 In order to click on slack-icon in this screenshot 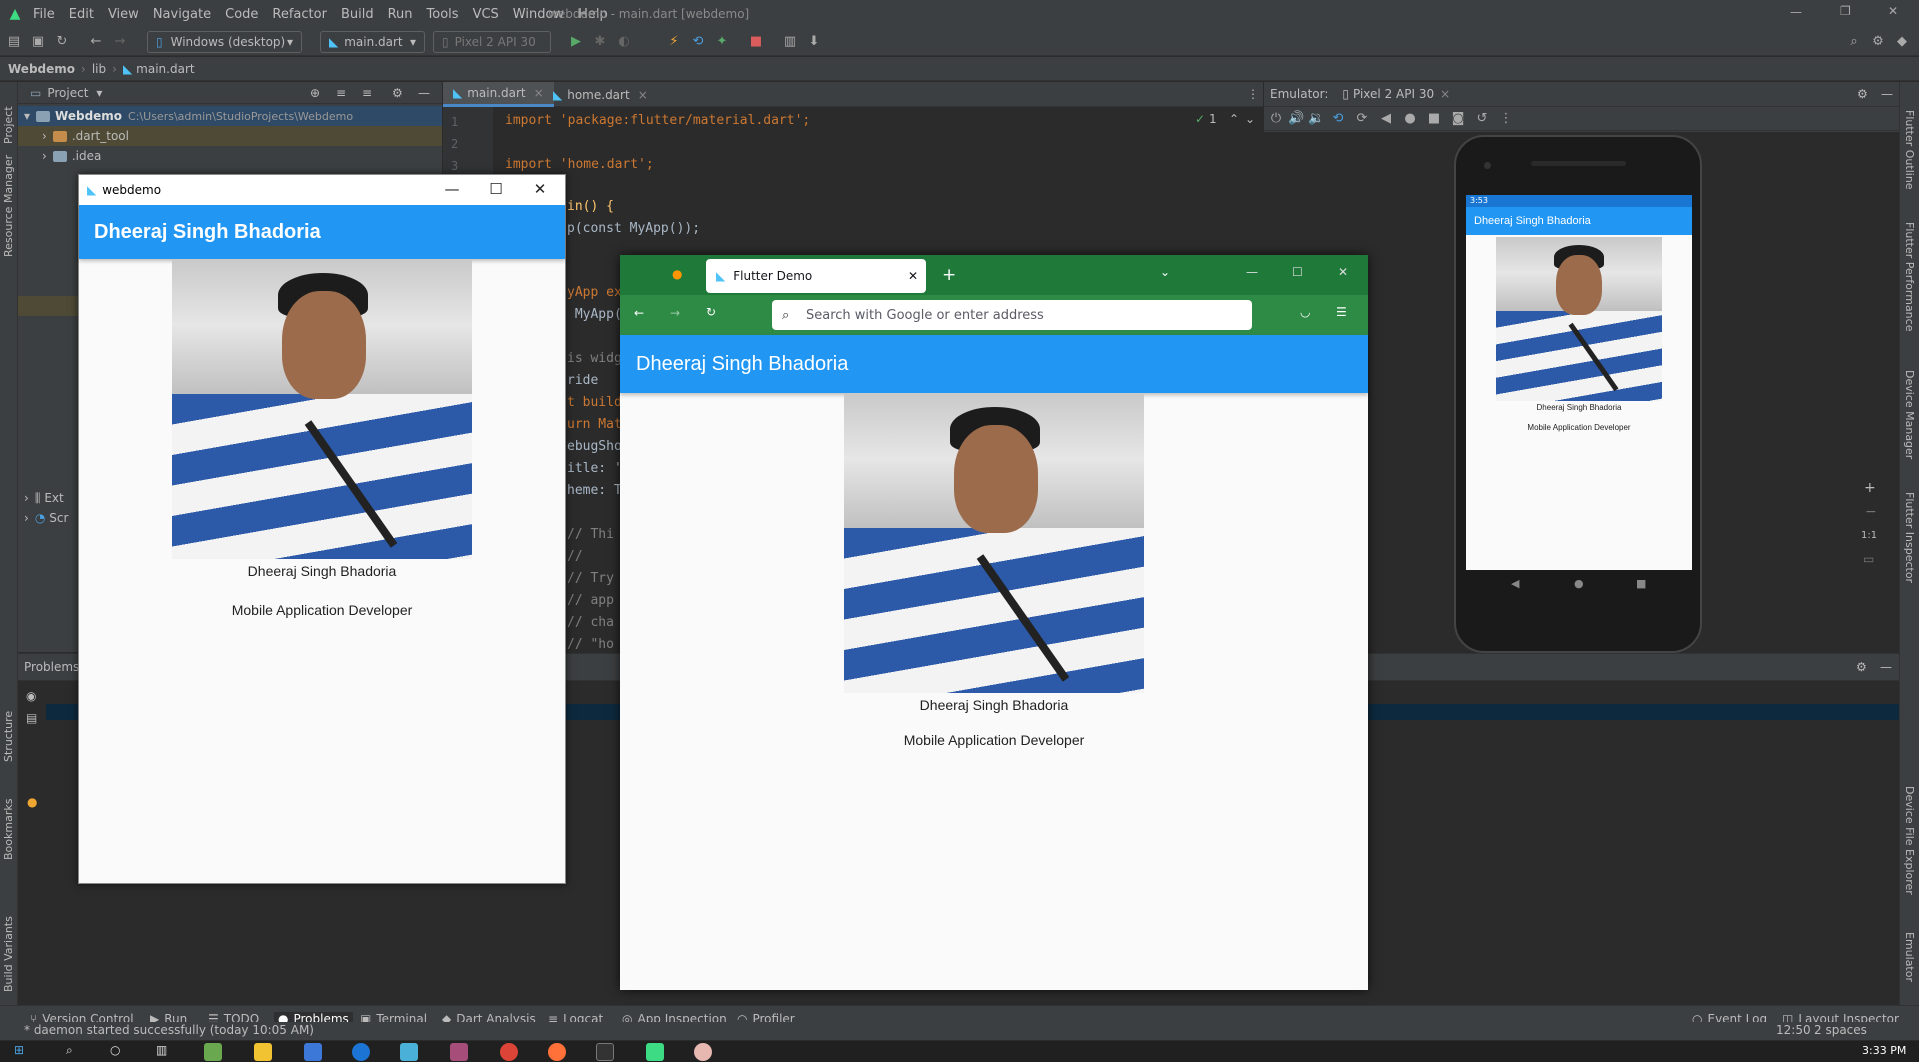, I will do `click(459, 1052)`.